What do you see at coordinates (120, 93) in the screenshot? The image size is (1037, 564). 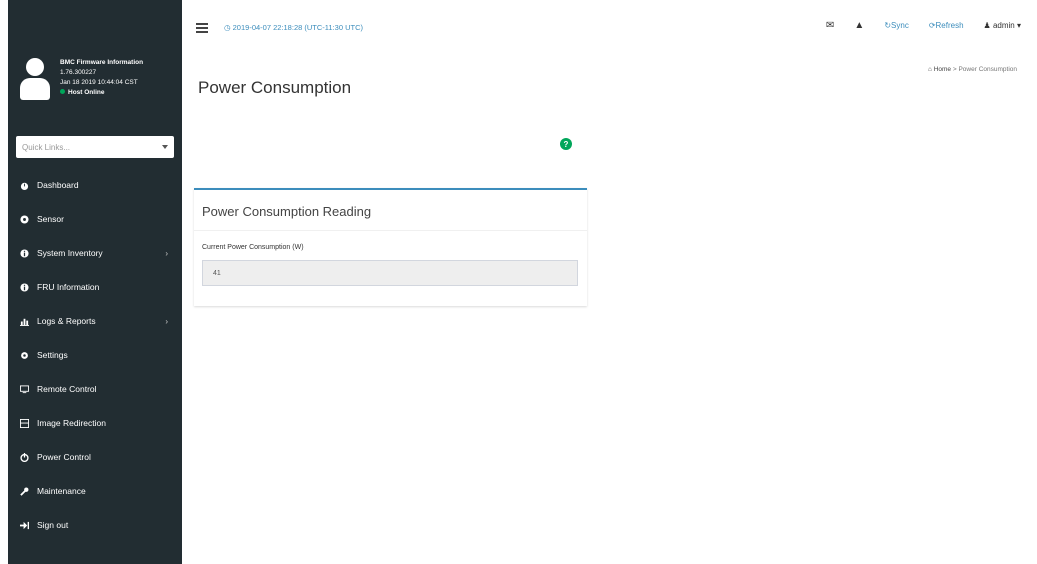 I see `host-status: Host Online` at bounding box center [120, 93].